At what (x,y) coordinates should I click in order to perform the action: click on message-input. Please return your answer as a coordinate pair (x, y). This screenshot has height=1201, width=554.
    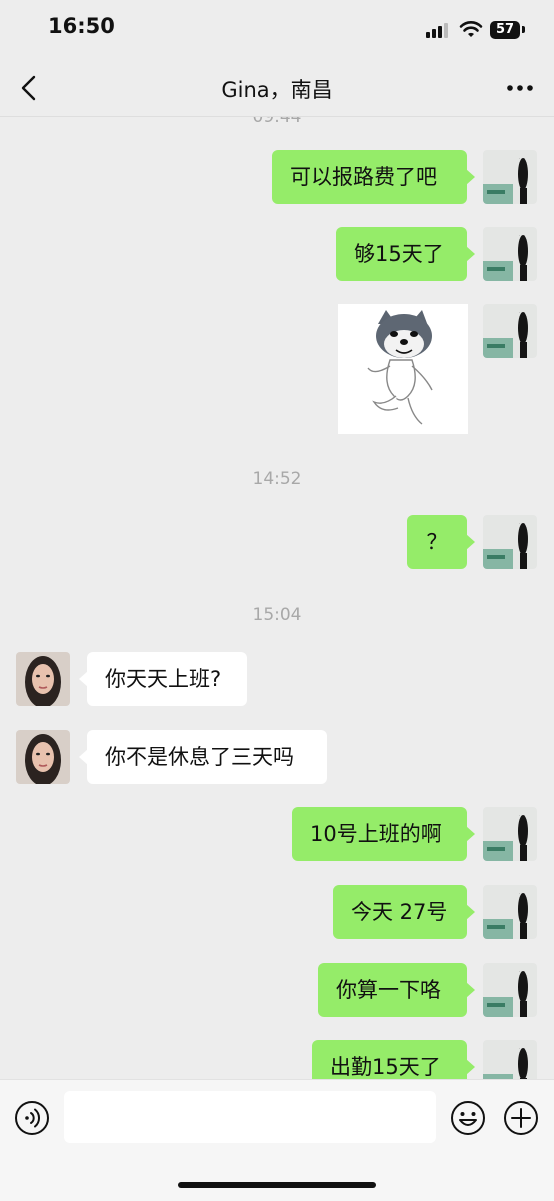
    Looking at the image, I should click on (250, 1117).